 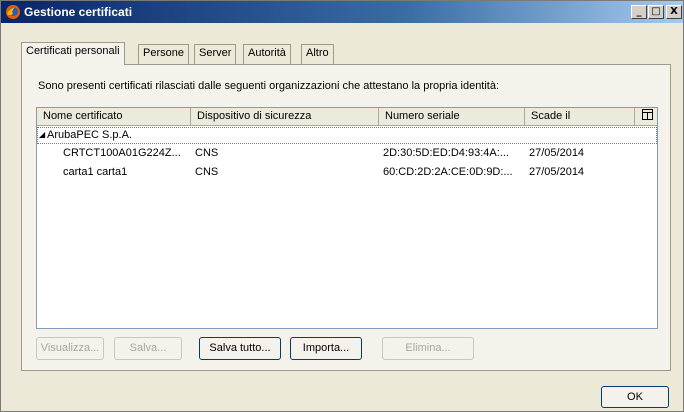 What do you see at coordinates (452, 117) in the screenshot?
I see `column-header-serial: Numero seriale` at bounding box center [452, 117].